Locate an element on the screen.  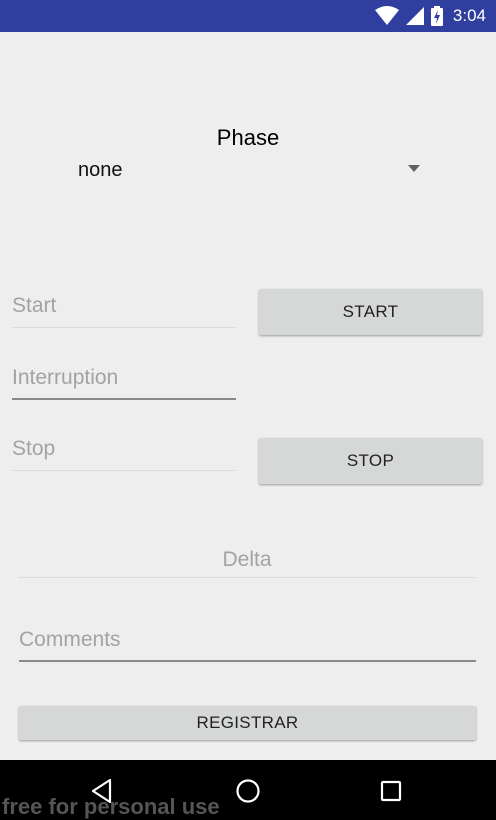
status-bar: 3:04 is located at coordinates (248, 16).